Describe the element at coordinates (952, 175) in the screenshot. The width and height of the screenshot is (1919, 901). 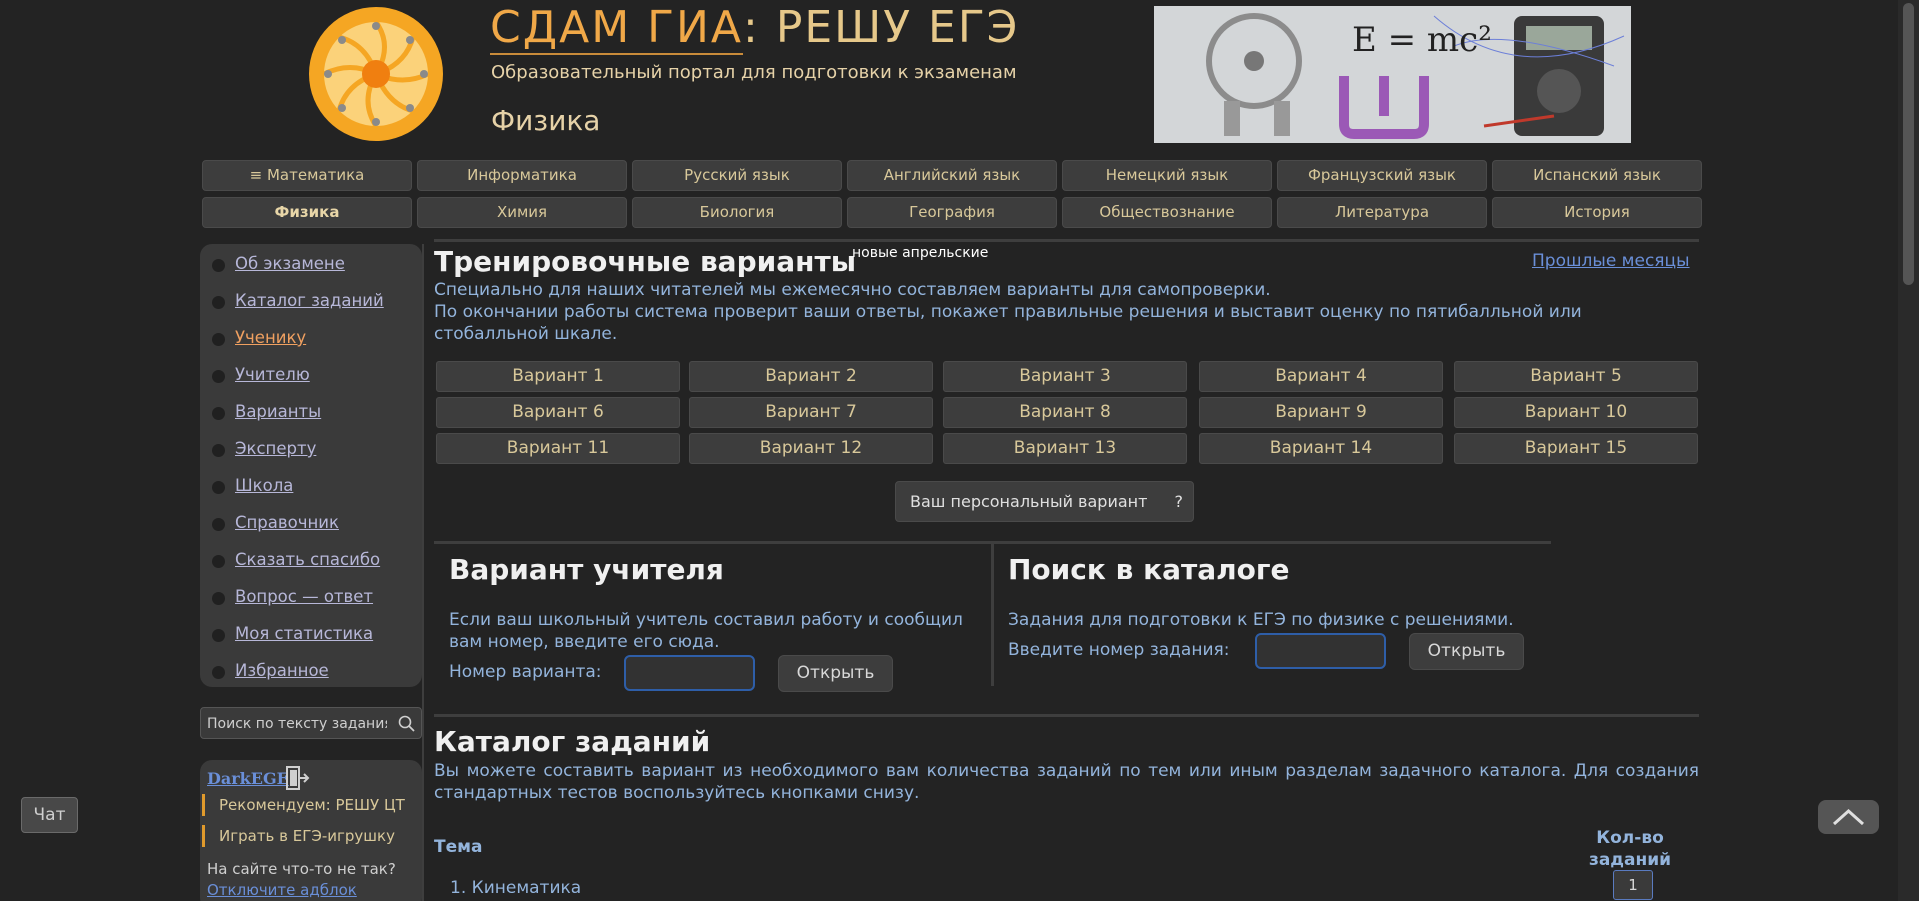
I see `subject-tab: Английский язык` at that location.